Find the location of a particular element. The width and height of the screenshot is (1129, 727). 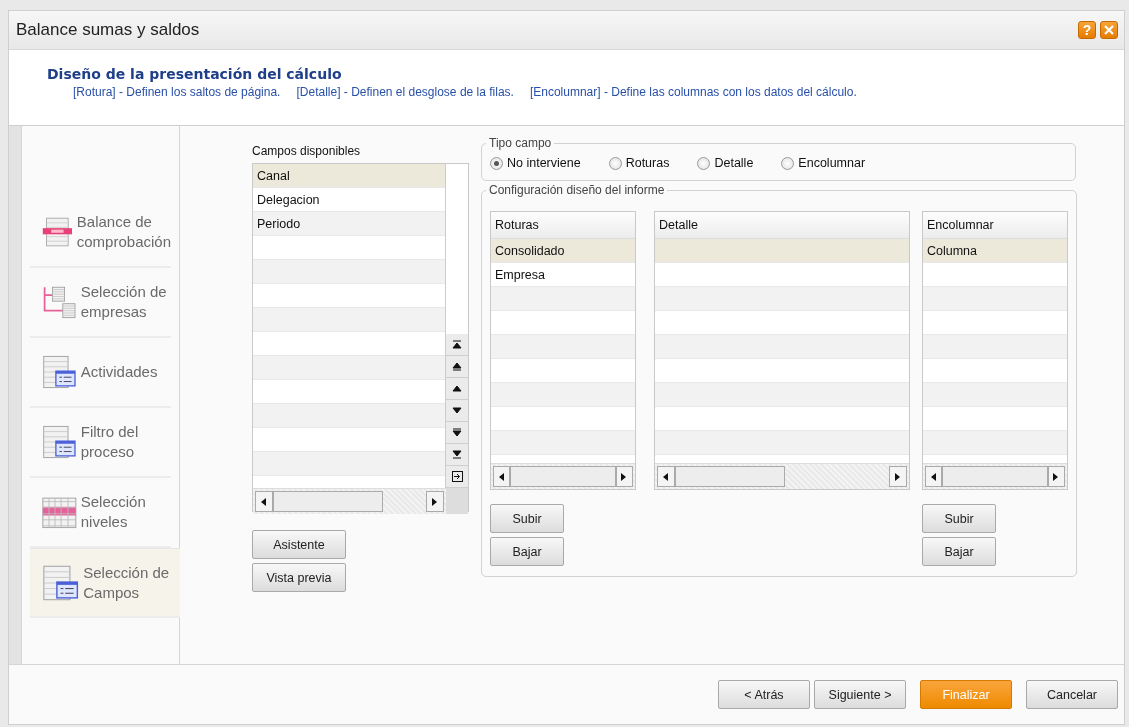

scrollbar-corner is located at coordinates (457, 501).